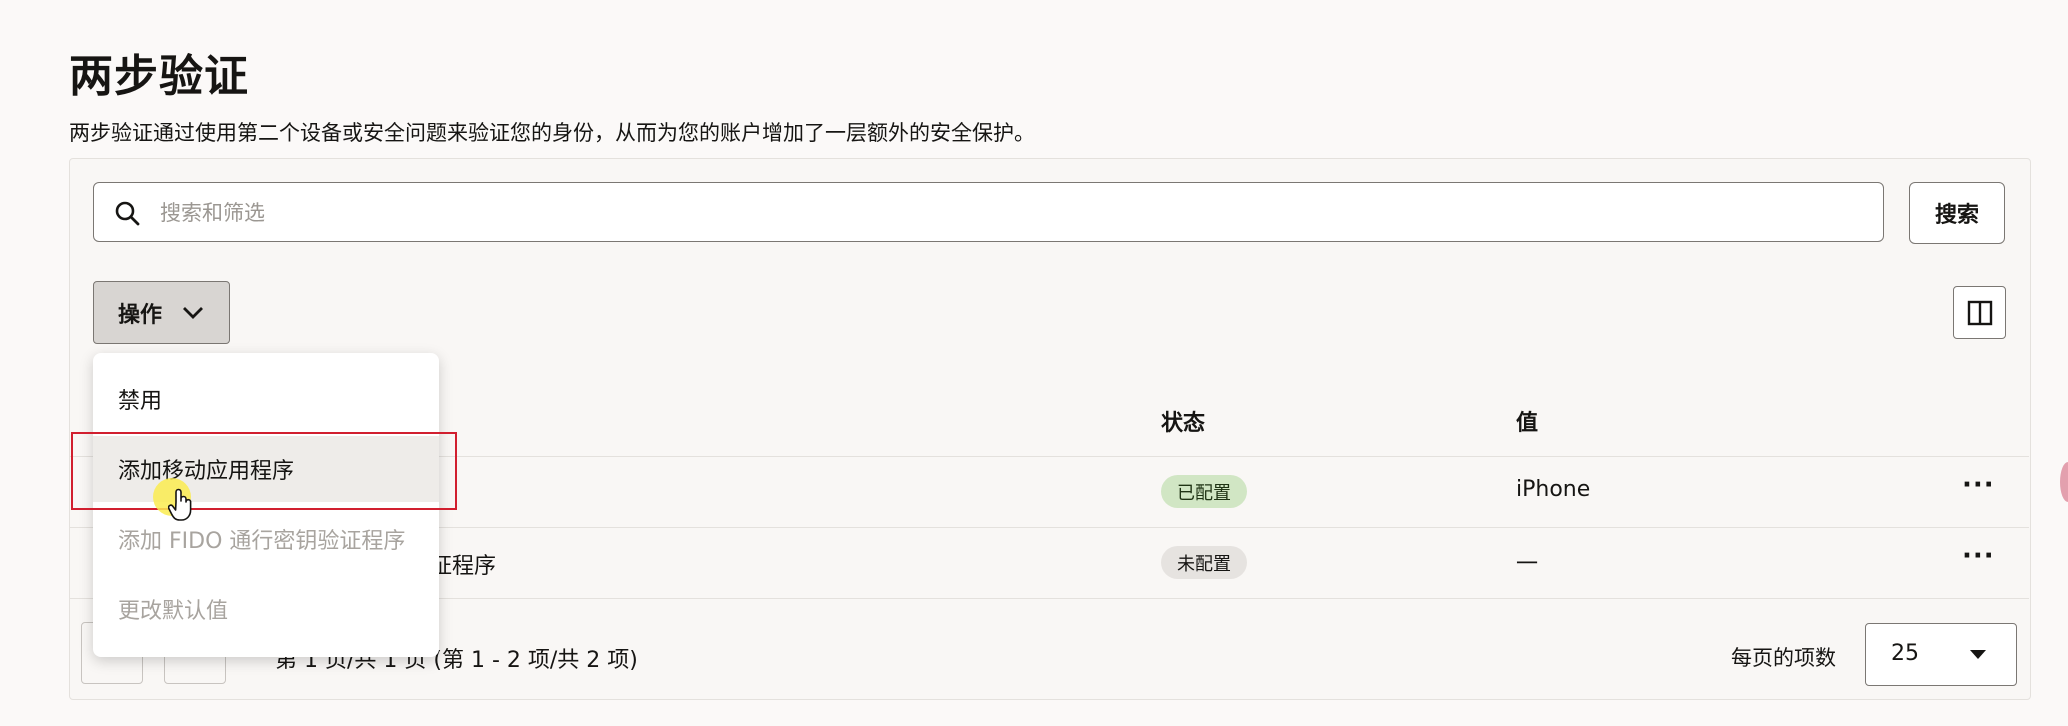  I want to click on actions-label: 操作, so click(140, 315).